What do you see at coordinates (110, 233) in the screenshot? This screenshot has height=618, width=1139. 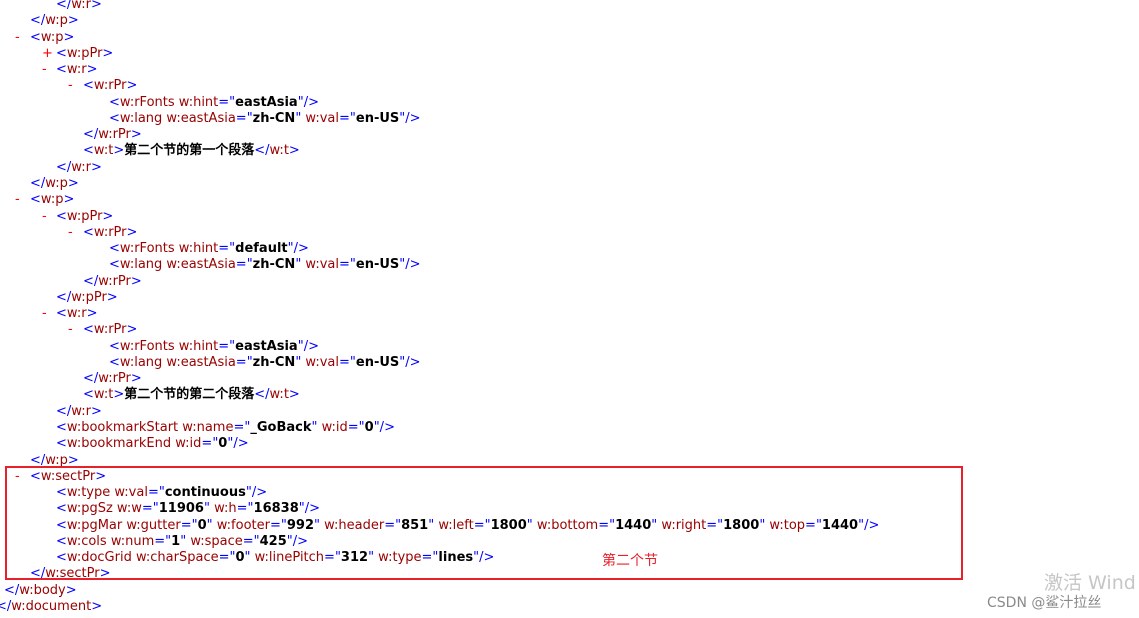 I see `xml-line: <w:rPr>` at bounding box center [110, 233].